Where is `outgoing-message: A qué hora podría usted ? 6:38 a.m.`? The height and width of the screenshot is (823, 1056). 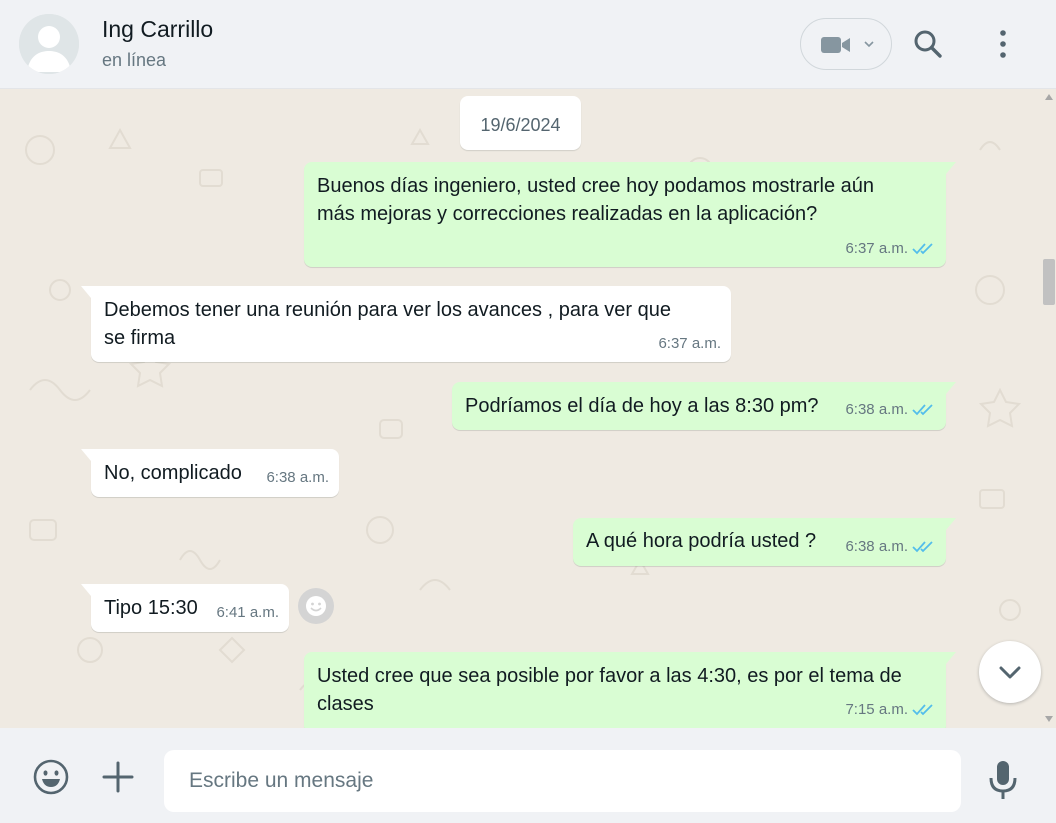
outgoing-message: A qué hora podría usted ? 6:38 a.m. is located at coordinates (764, 542).